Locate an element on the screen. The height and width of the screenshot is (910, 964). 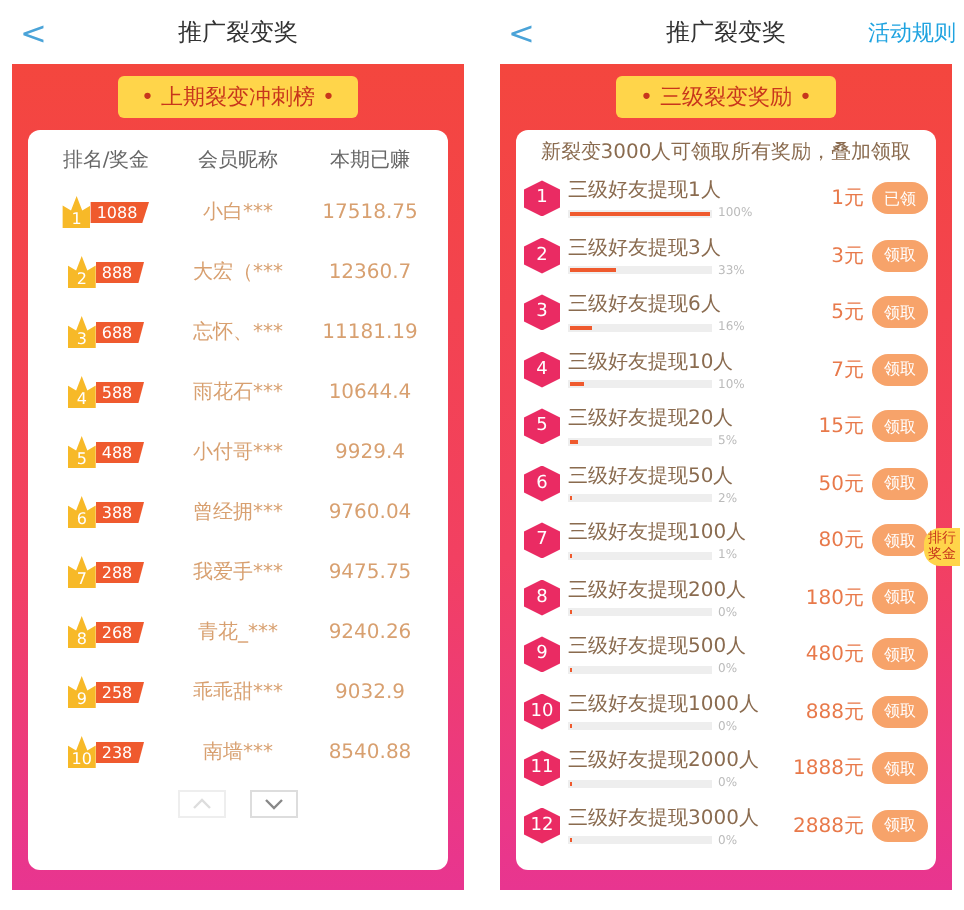
level-badge: 8 is located at coordinates (542, 597).